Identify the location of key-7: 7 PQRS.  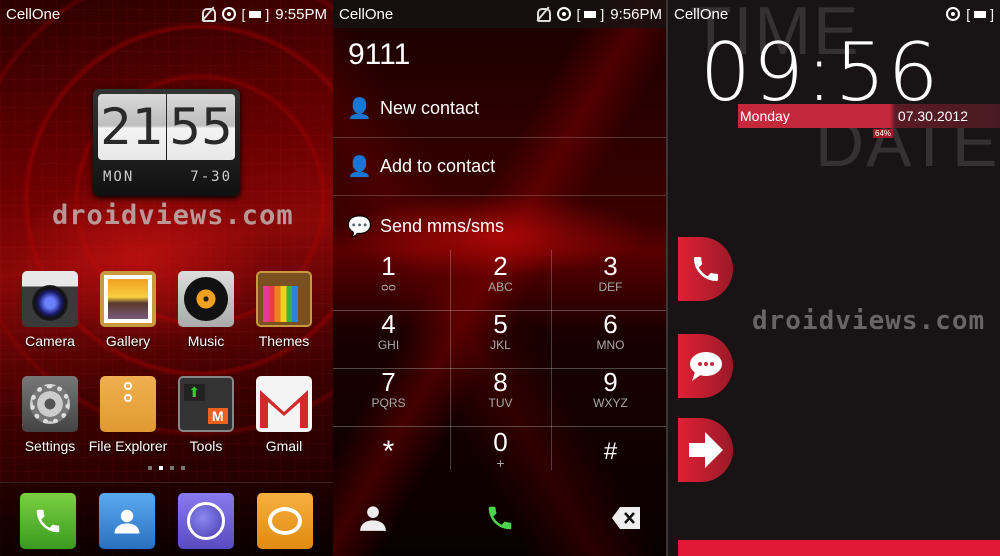
(388, 395).